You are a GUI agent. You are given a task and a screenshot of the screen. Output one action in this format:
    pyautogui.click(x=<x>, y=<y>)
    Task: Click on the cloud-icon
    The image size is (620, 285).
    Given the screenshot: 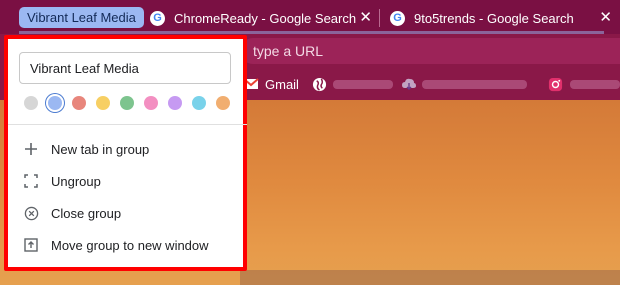 What is the action you would take?
    pyautogui.click(x=409, y=84)
    